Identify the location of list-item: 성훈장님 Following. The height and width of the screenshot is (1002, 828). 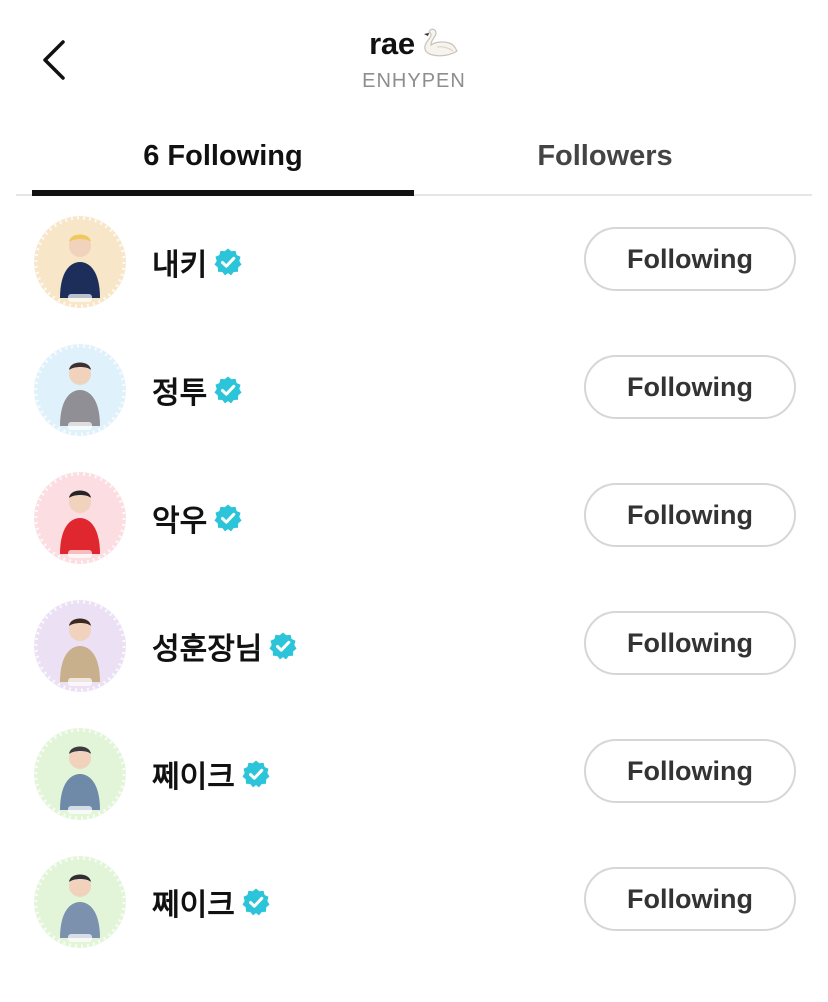
(414, 644).